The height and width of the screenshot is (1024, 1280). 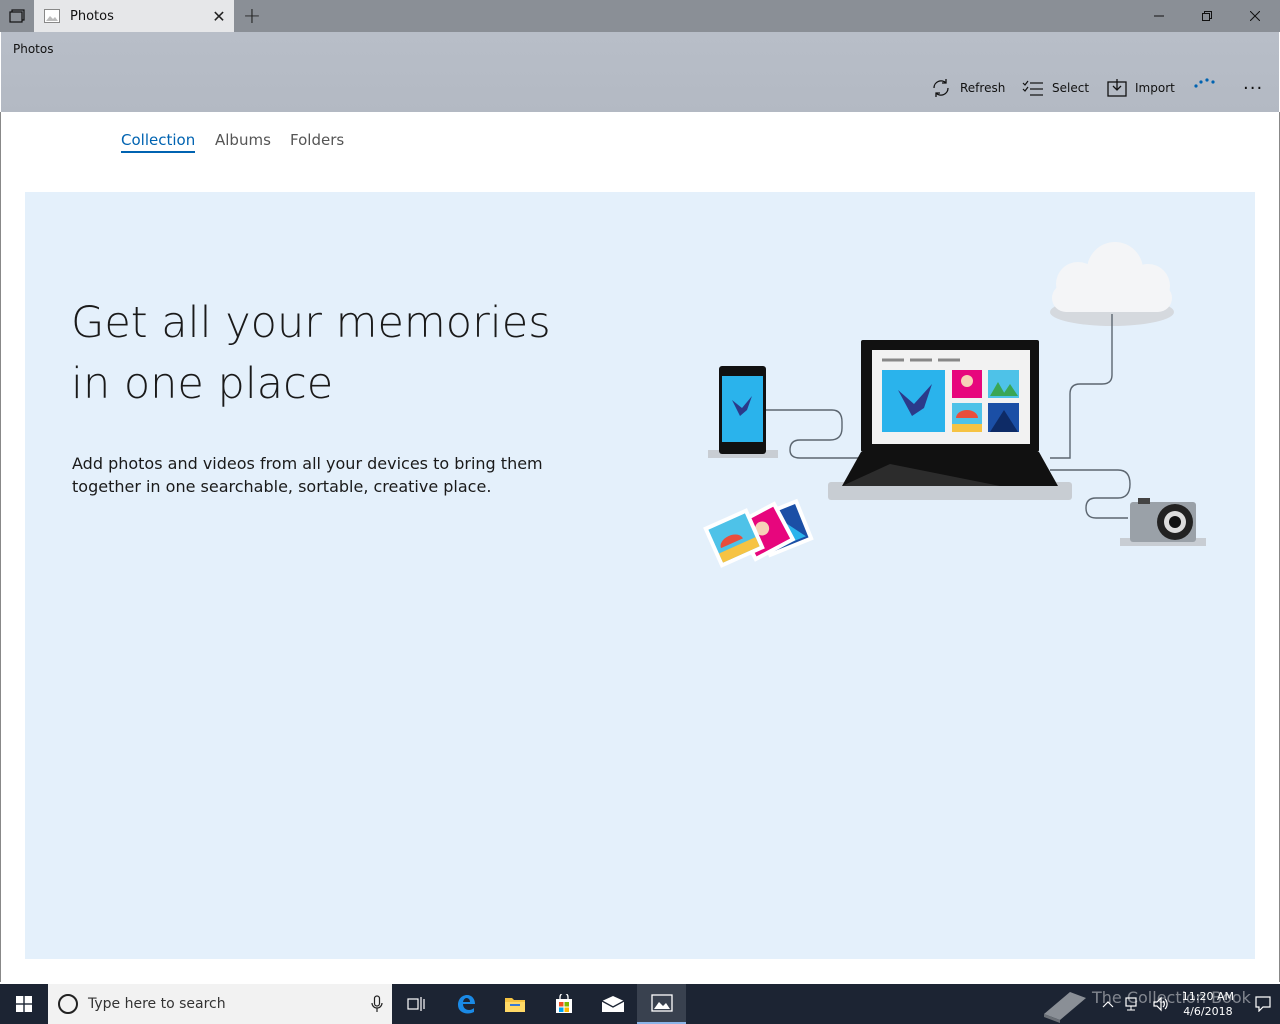 What do you see at coordinates (252, 16) in the screenshot?
I see `new-tab-button: +` at bounding box center [252, 16].